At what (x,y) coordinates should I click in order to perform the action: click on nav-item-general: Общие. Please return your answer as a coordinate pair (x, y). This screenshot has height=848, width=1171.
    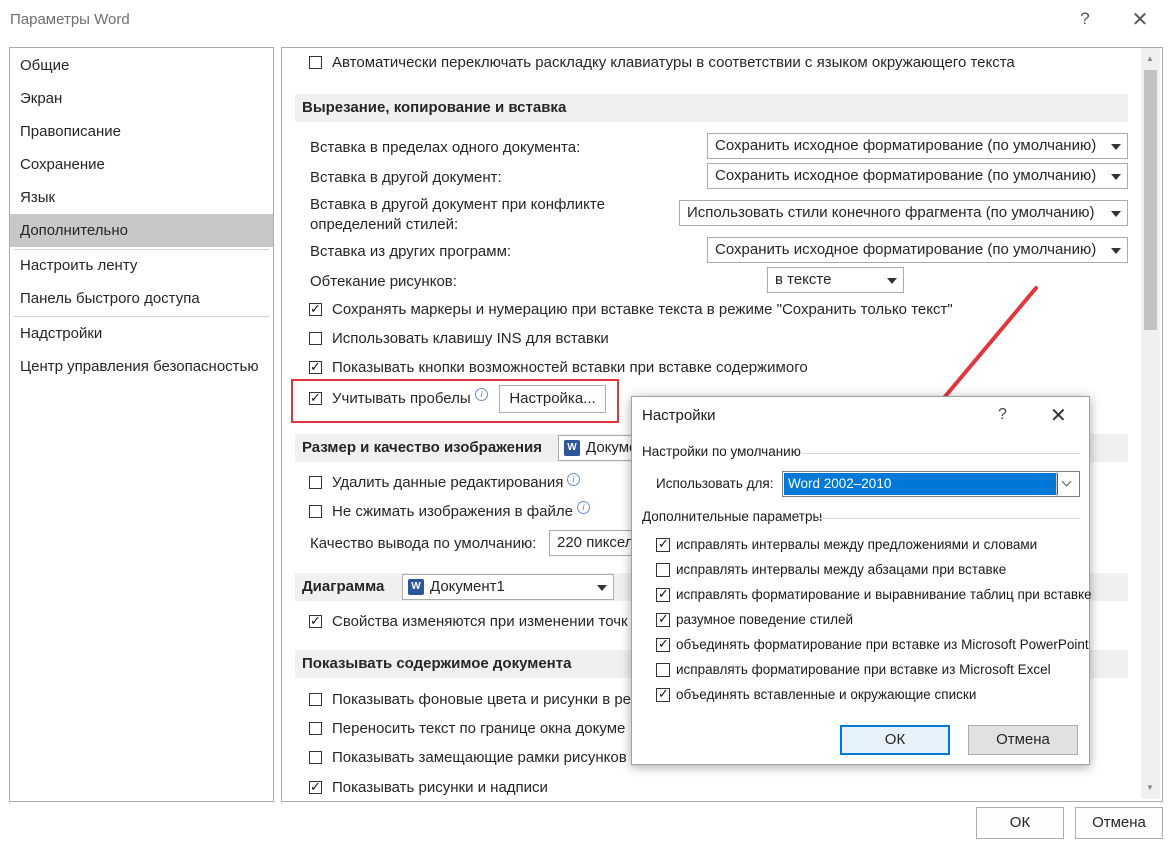
    Looking at the image, I should click on (141, 65).